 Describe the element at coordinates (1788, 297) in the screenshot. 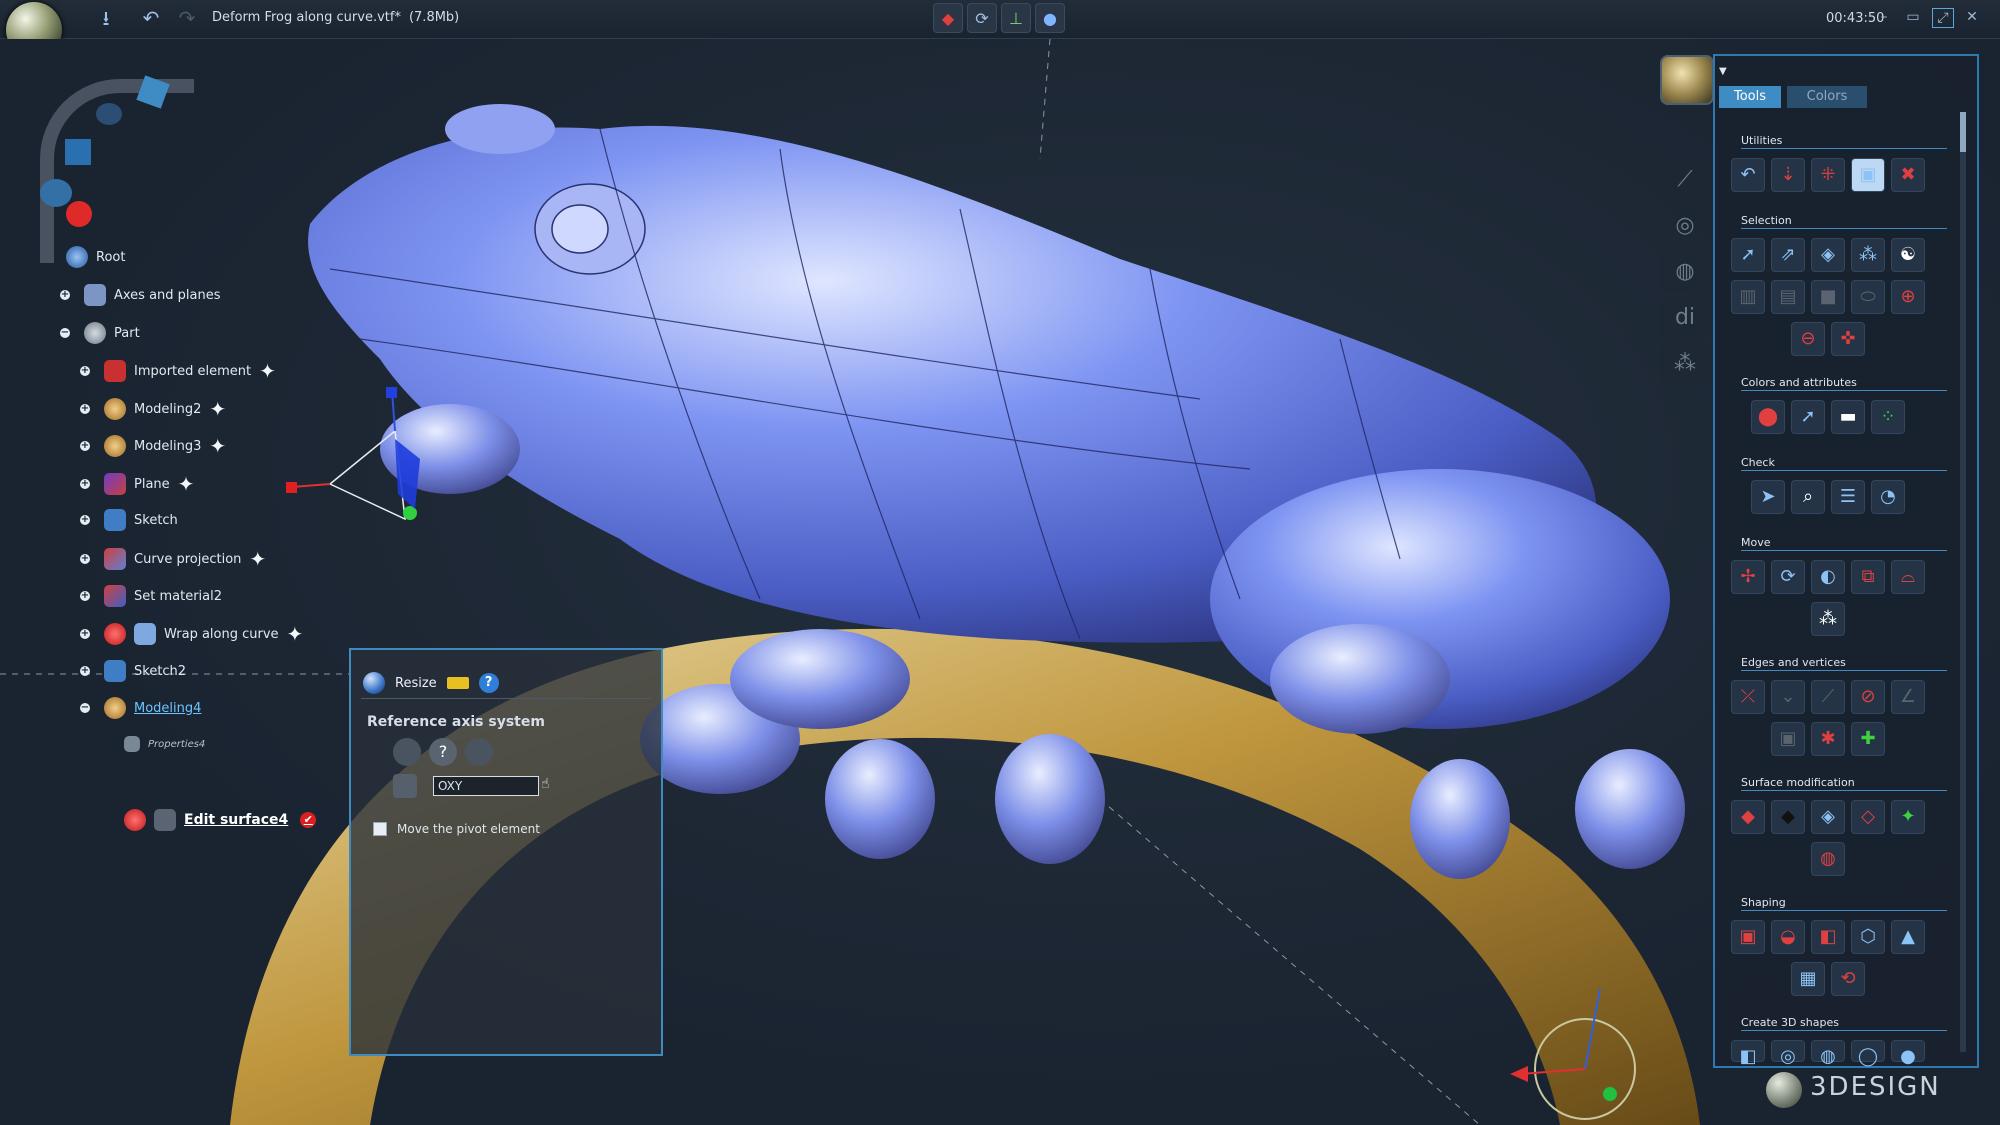

I see `select-block-icon: ▤` at that location.